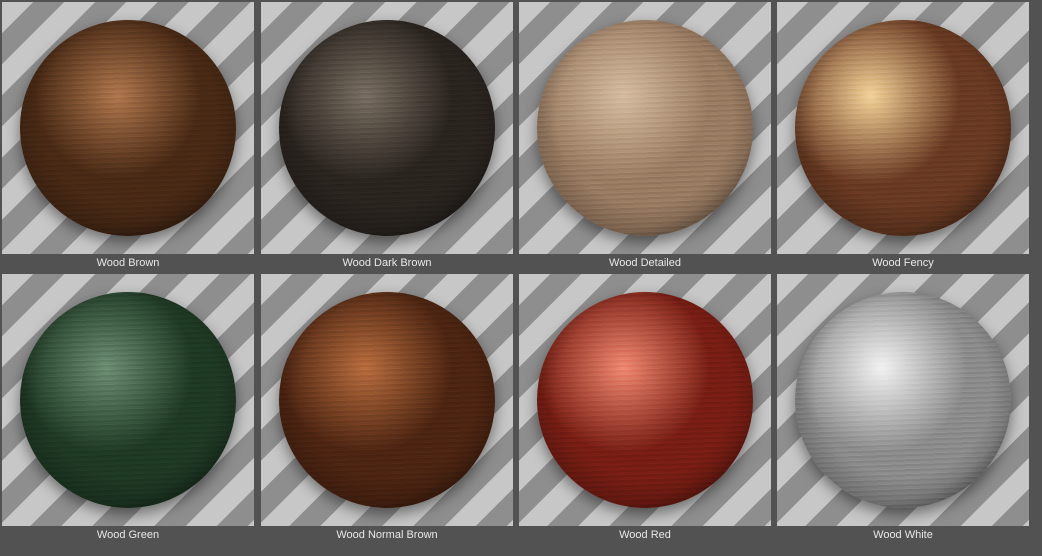 This screenshot has height=556, width=1042. Describe the element at coordinates (387, 535) in the screenshot. I see `material-label: Wood Normal Brown` at that location.